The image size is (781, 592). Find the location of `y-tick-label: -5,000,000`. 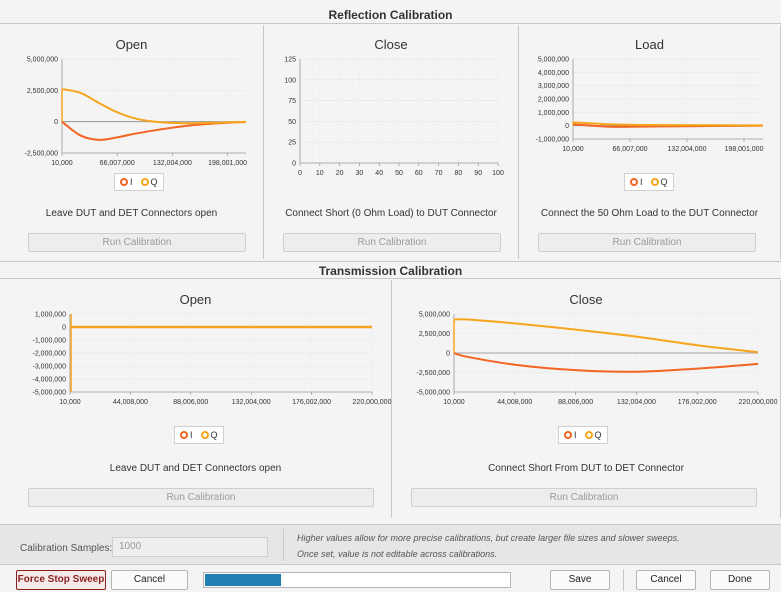

y-tick-label: -5,000,000 is located at coordinates (50, 393).